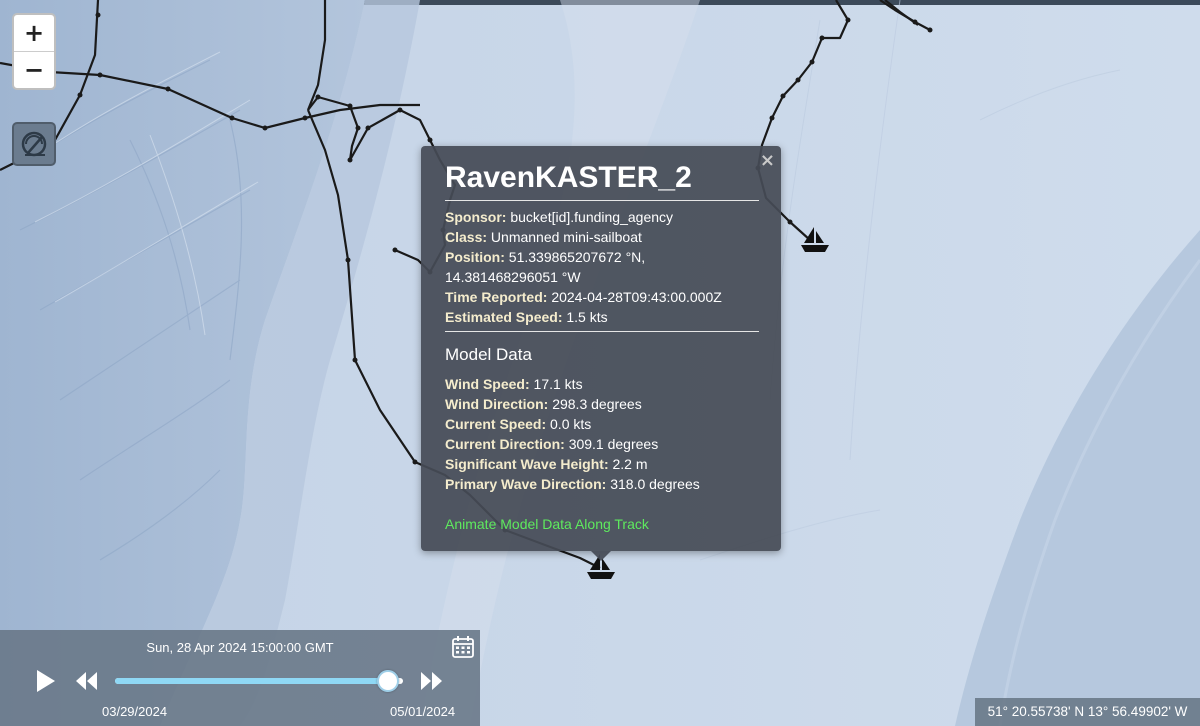 The image size is (1200, 726). Describe the element at coordinates (572, 484) in the screenshot. I see `model-row-wave-direction: Primary Wave Direction: 318.0 degrees` at that location.